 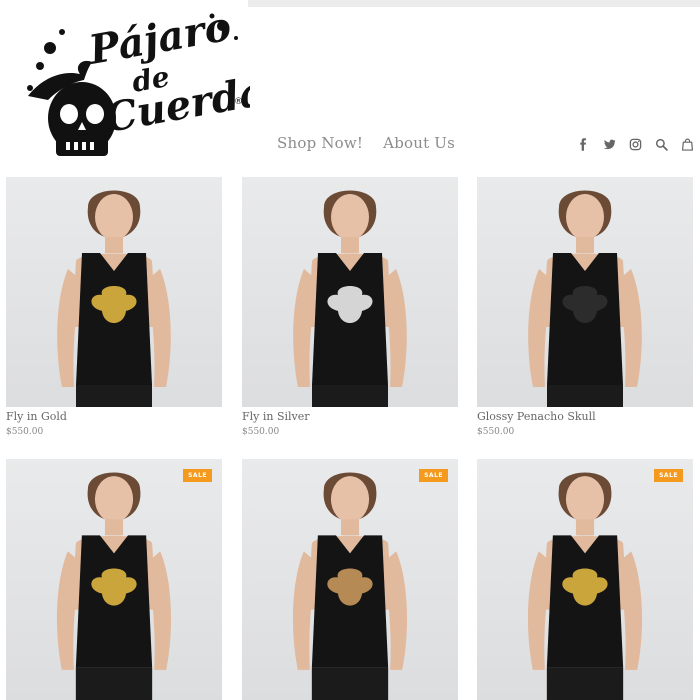 What do you see at coordinates (474, 3) in the screenshot?
I see `header-top-strip` at bounding box center [474, 3].